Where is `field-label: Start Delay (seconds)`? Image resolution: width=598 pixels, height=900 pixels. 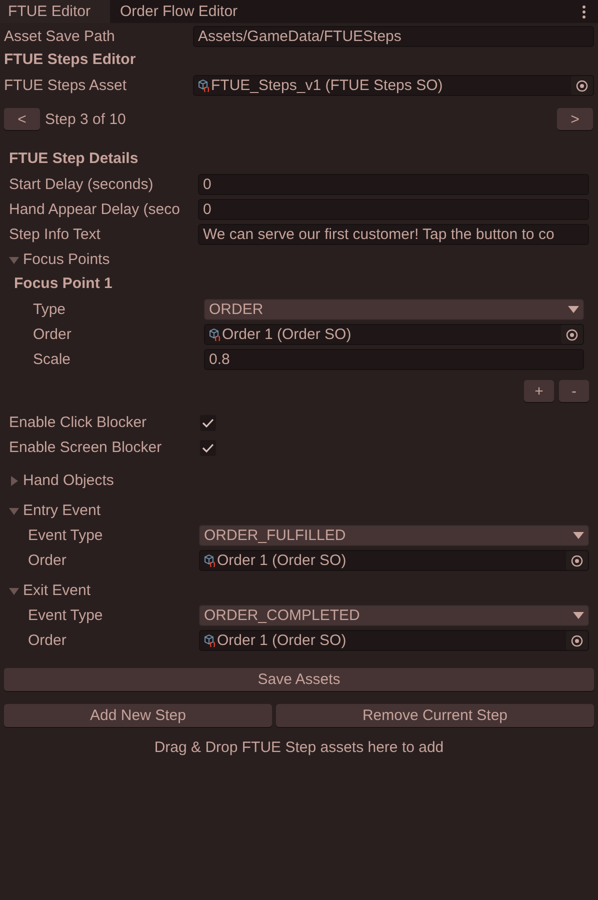 field-label: Start Delay (seconds) is located at coordinates (81, 184).